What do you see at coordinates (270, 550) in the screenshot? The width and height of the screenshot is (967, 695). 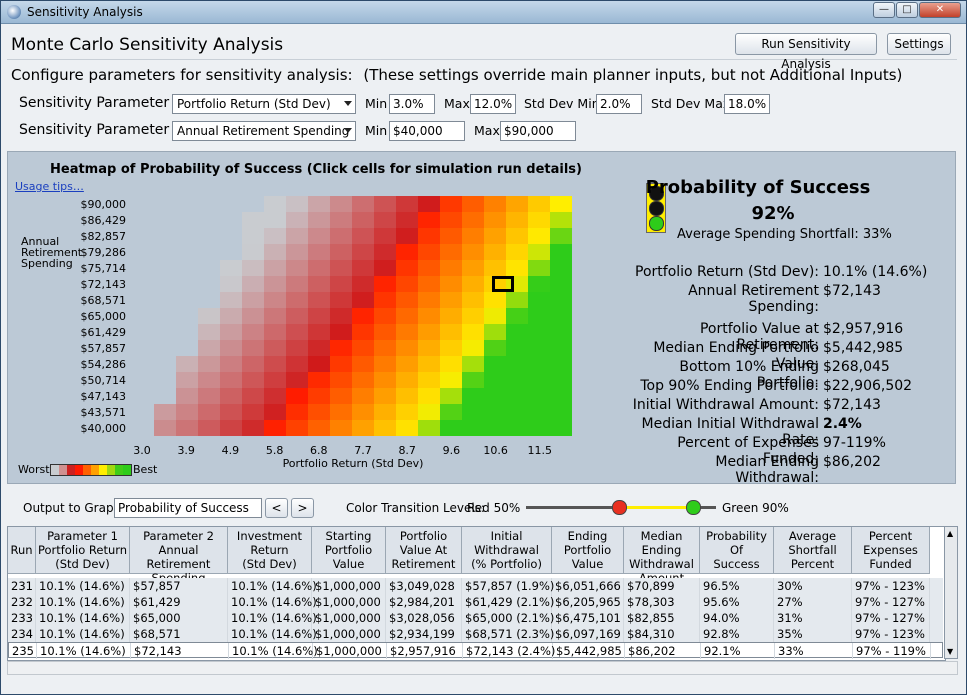 I see `column-header: Investment Return (Std Dev)` at bounding box center [270, 550].